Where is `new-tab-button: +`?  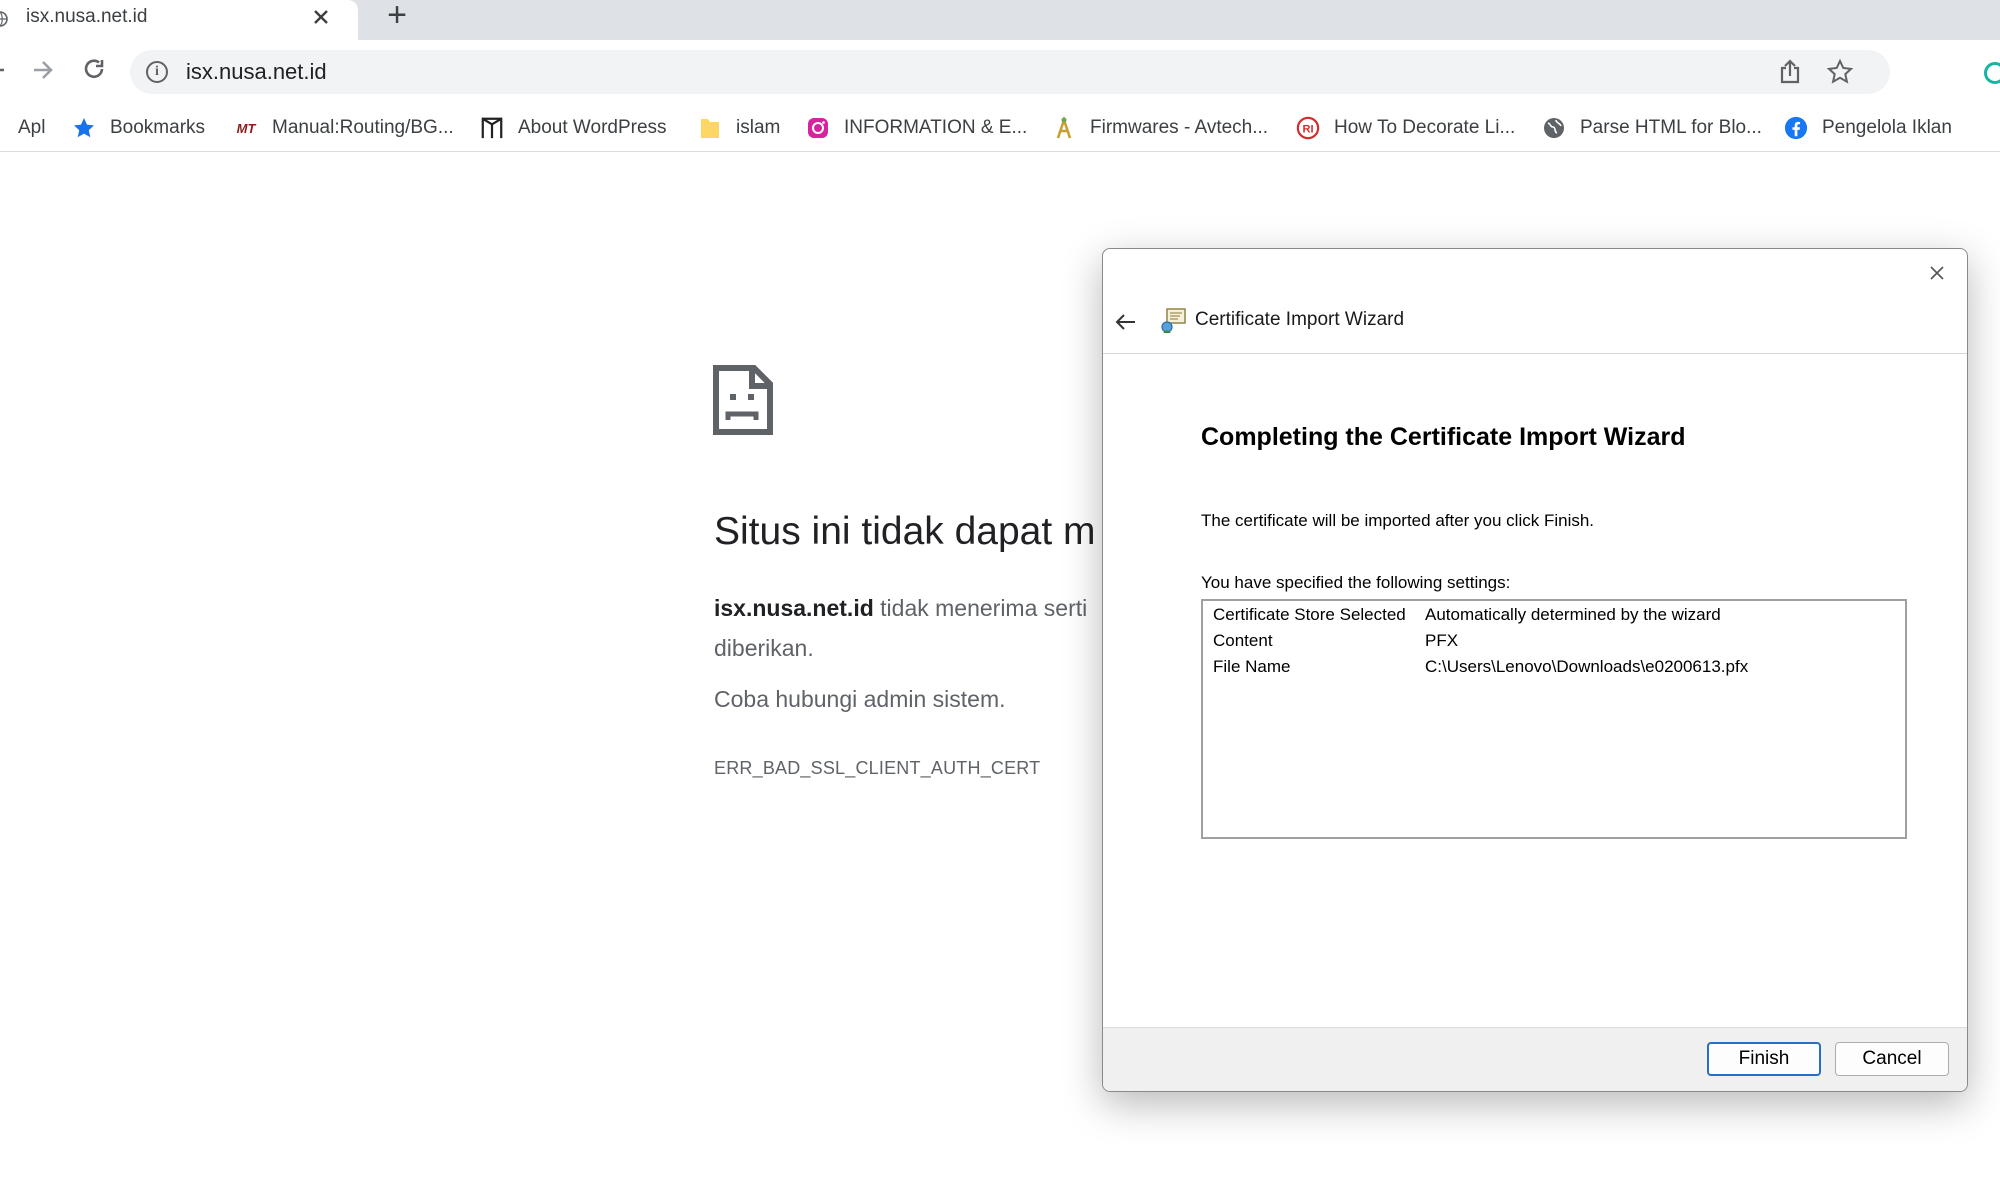 new-tab-button: + is located at coordinates (397, 16).